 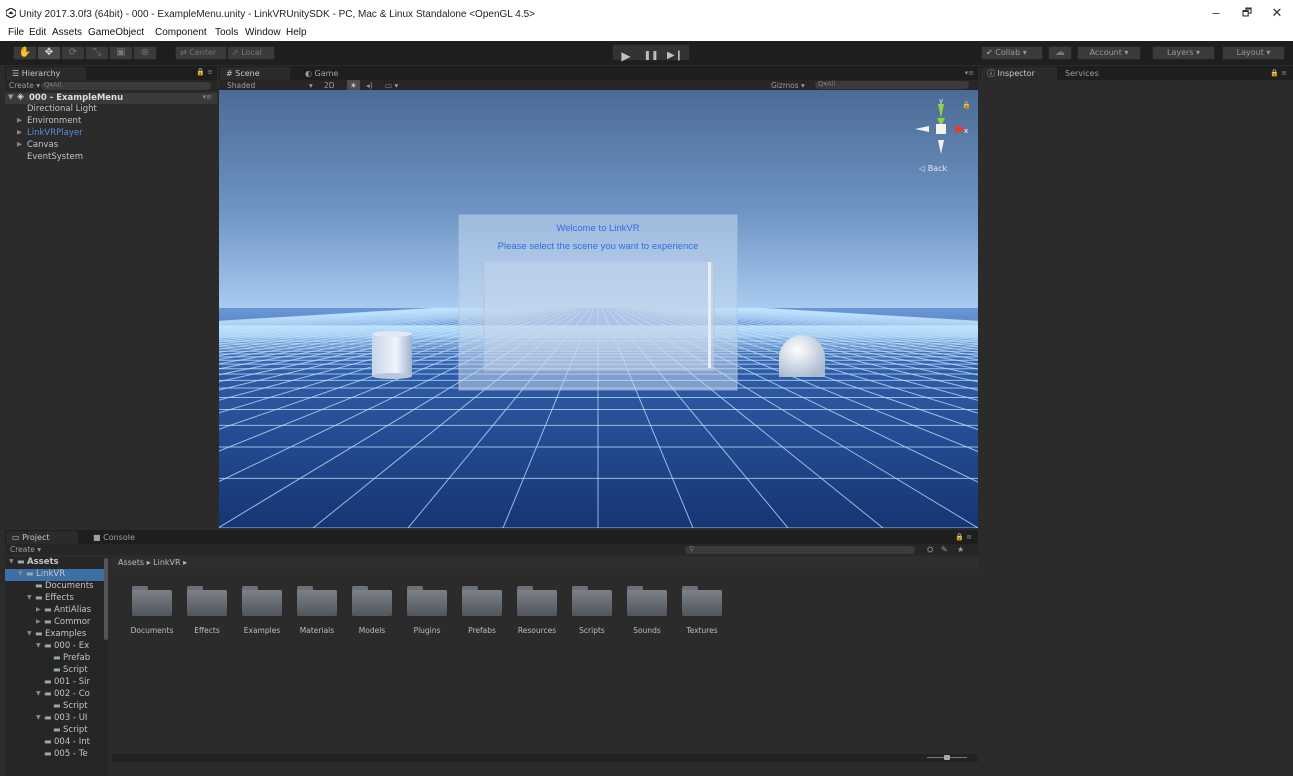 I want to click on tab-hierarchy: ☰ Hierarchy, so click(x=46, y=73).